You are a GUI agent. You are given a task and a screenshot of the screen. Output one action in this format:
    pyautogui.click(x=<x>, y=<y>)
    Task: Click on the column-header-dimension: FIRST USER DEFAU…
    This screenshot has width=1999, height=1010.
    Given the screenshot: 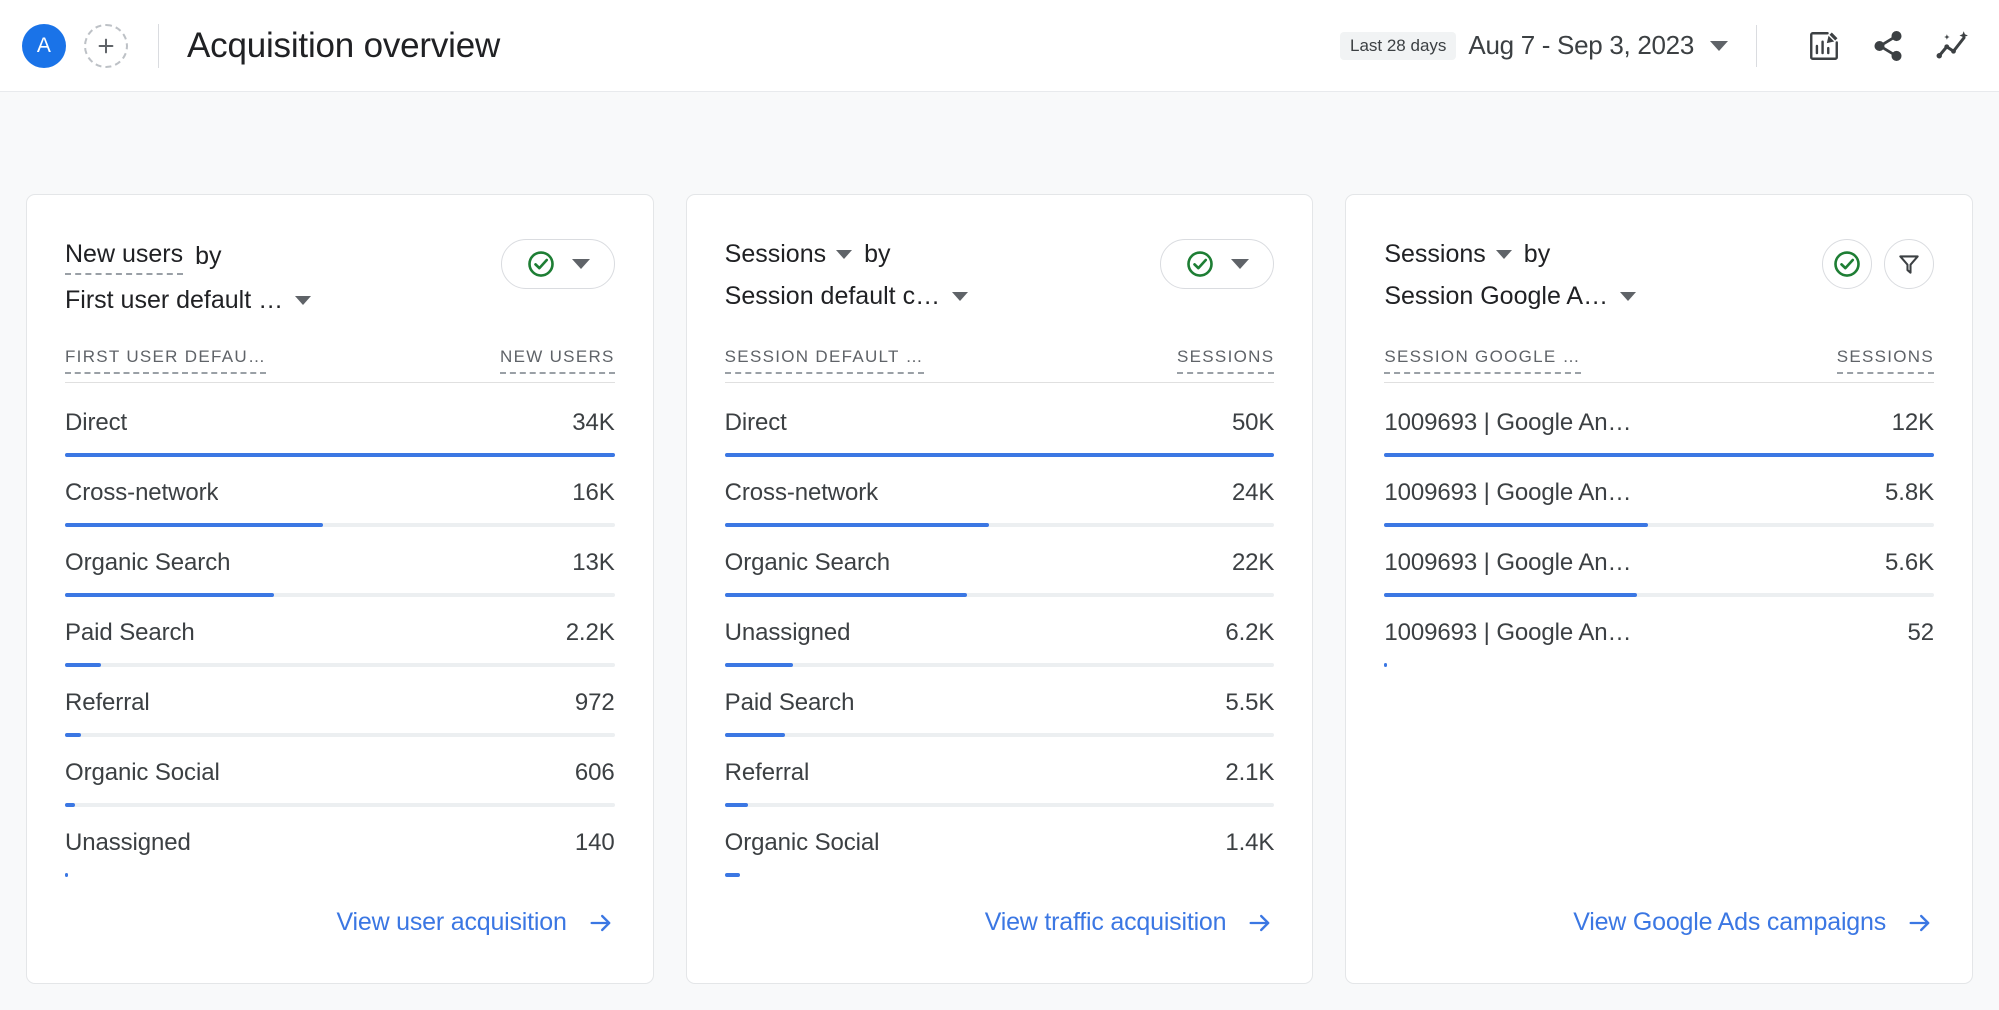 What is the action you would take?
    pyautogui.click(x=166, y=360)
    